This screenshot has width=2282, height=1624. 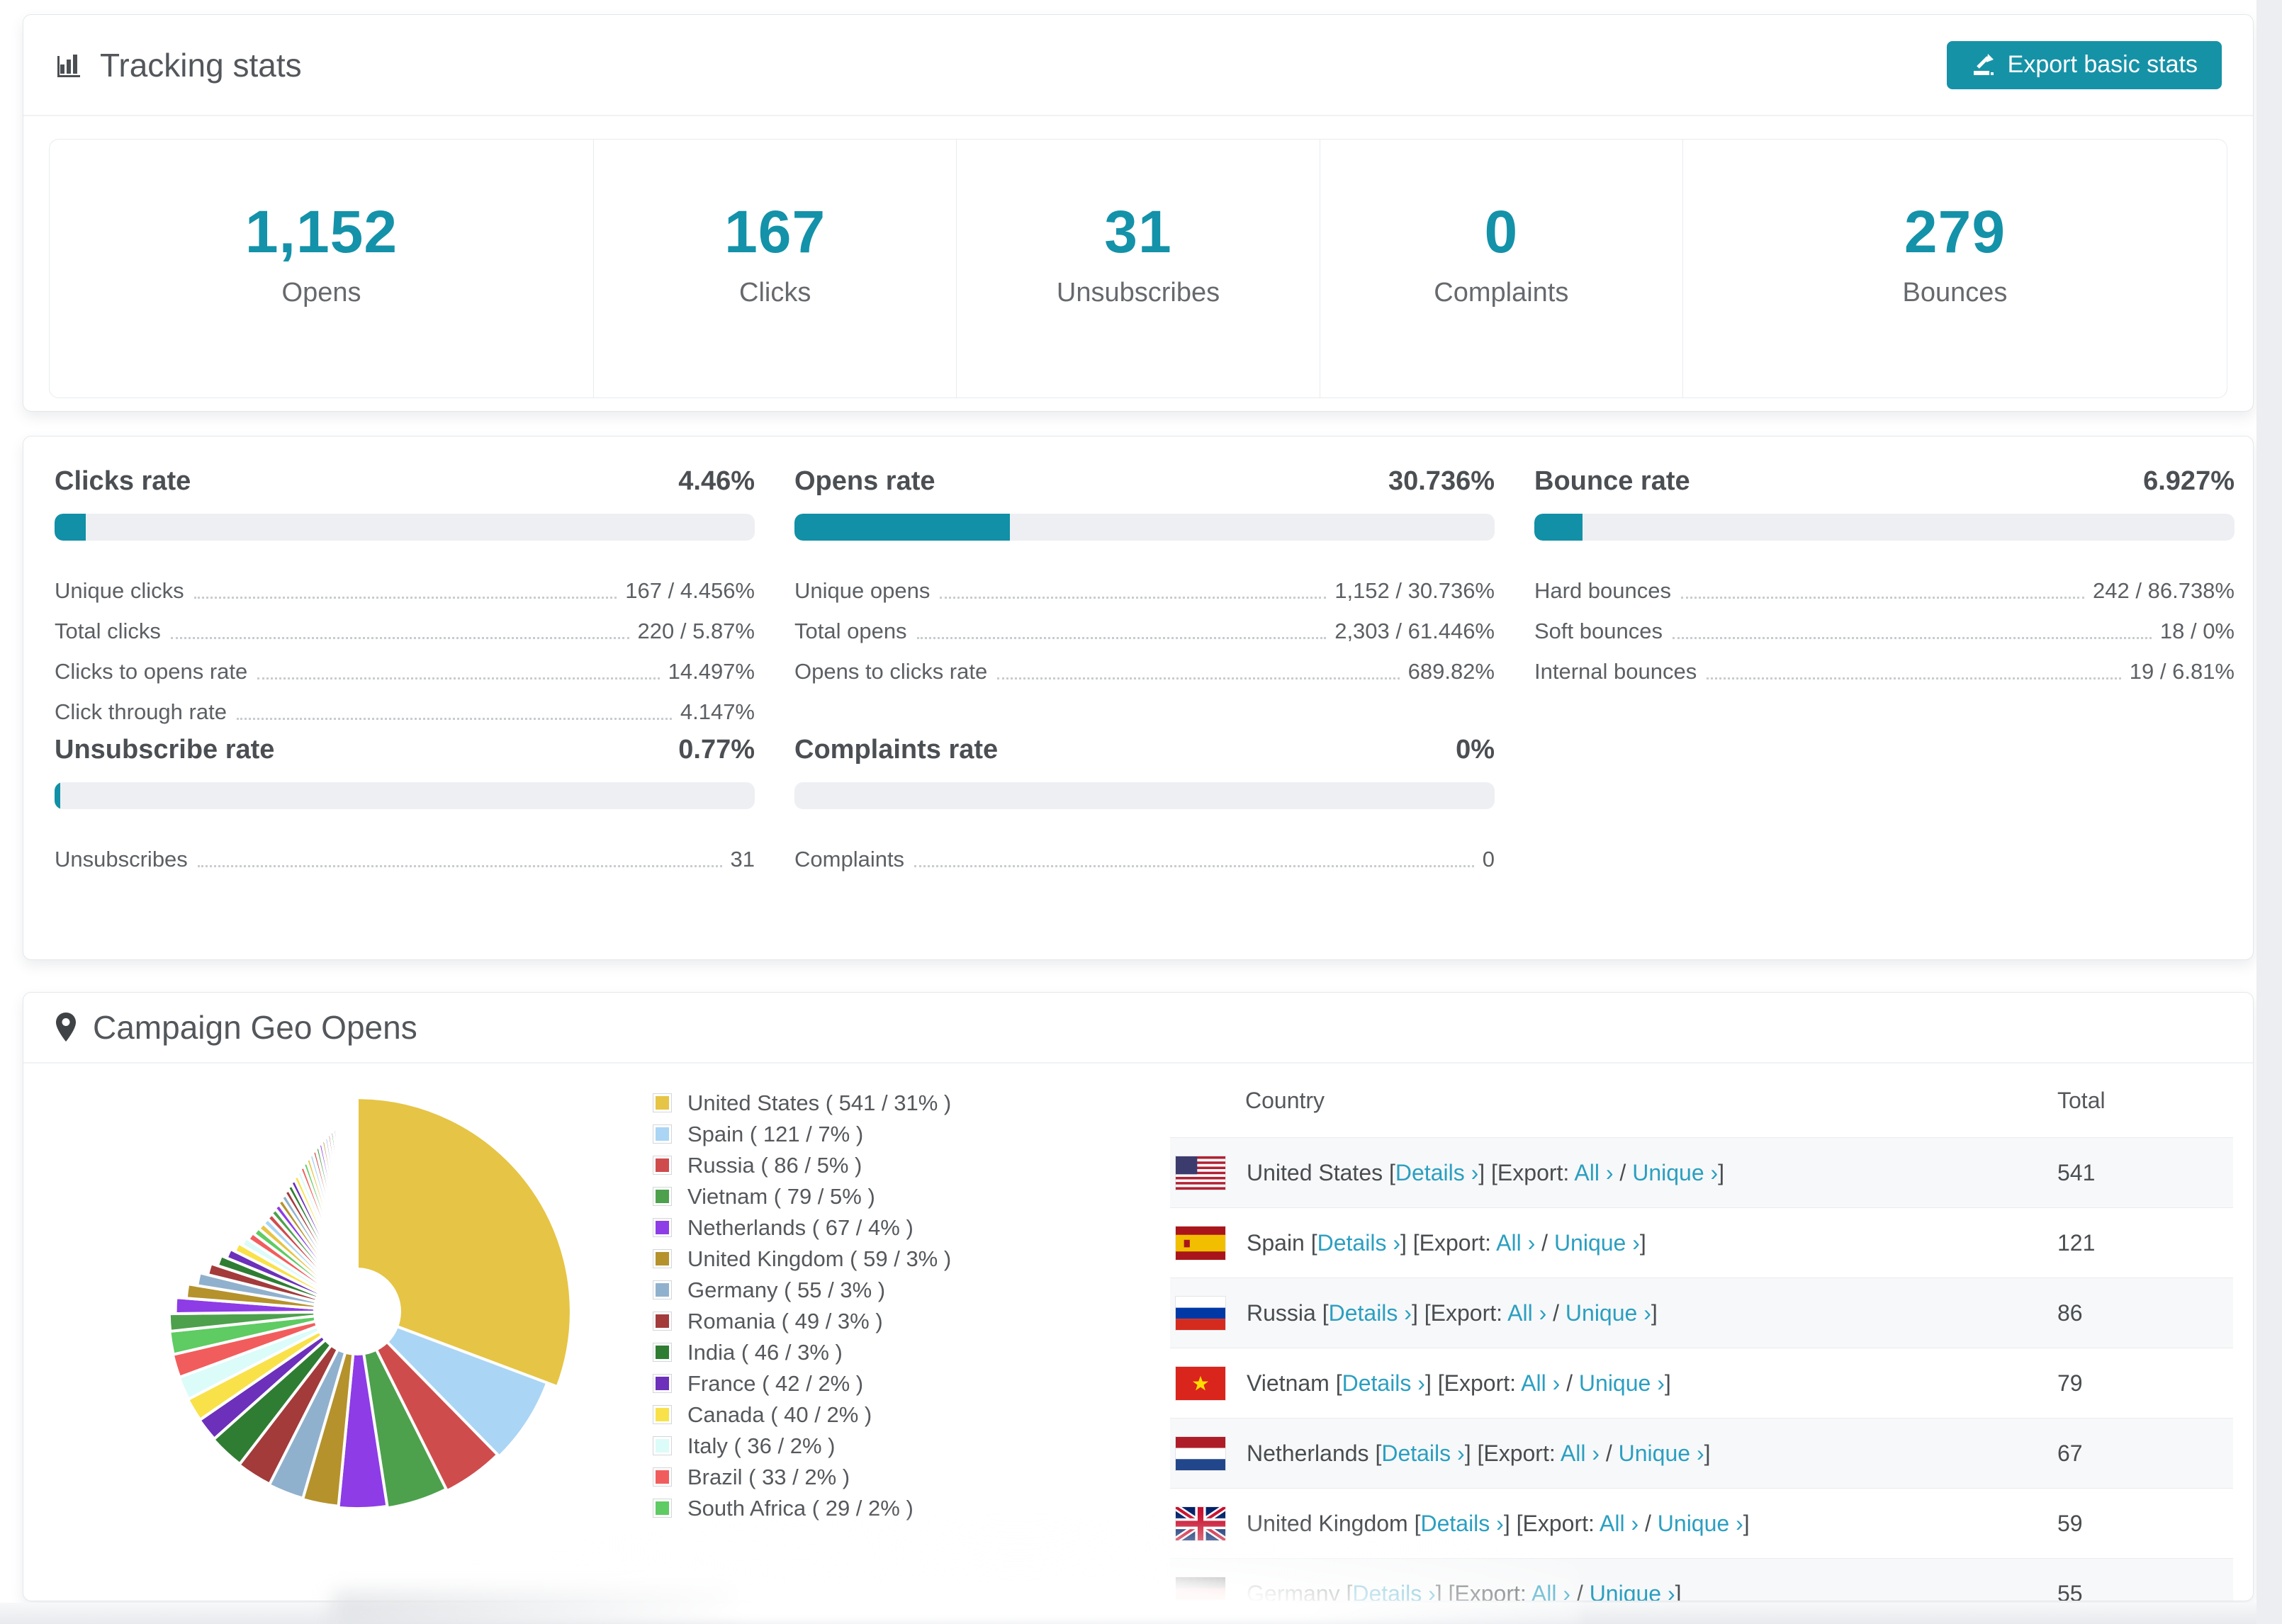 What do you see at coordinates (1285, 1100) in the screenshot?
I see `column-header-country: Country` at bounding box center [1285, 1100].